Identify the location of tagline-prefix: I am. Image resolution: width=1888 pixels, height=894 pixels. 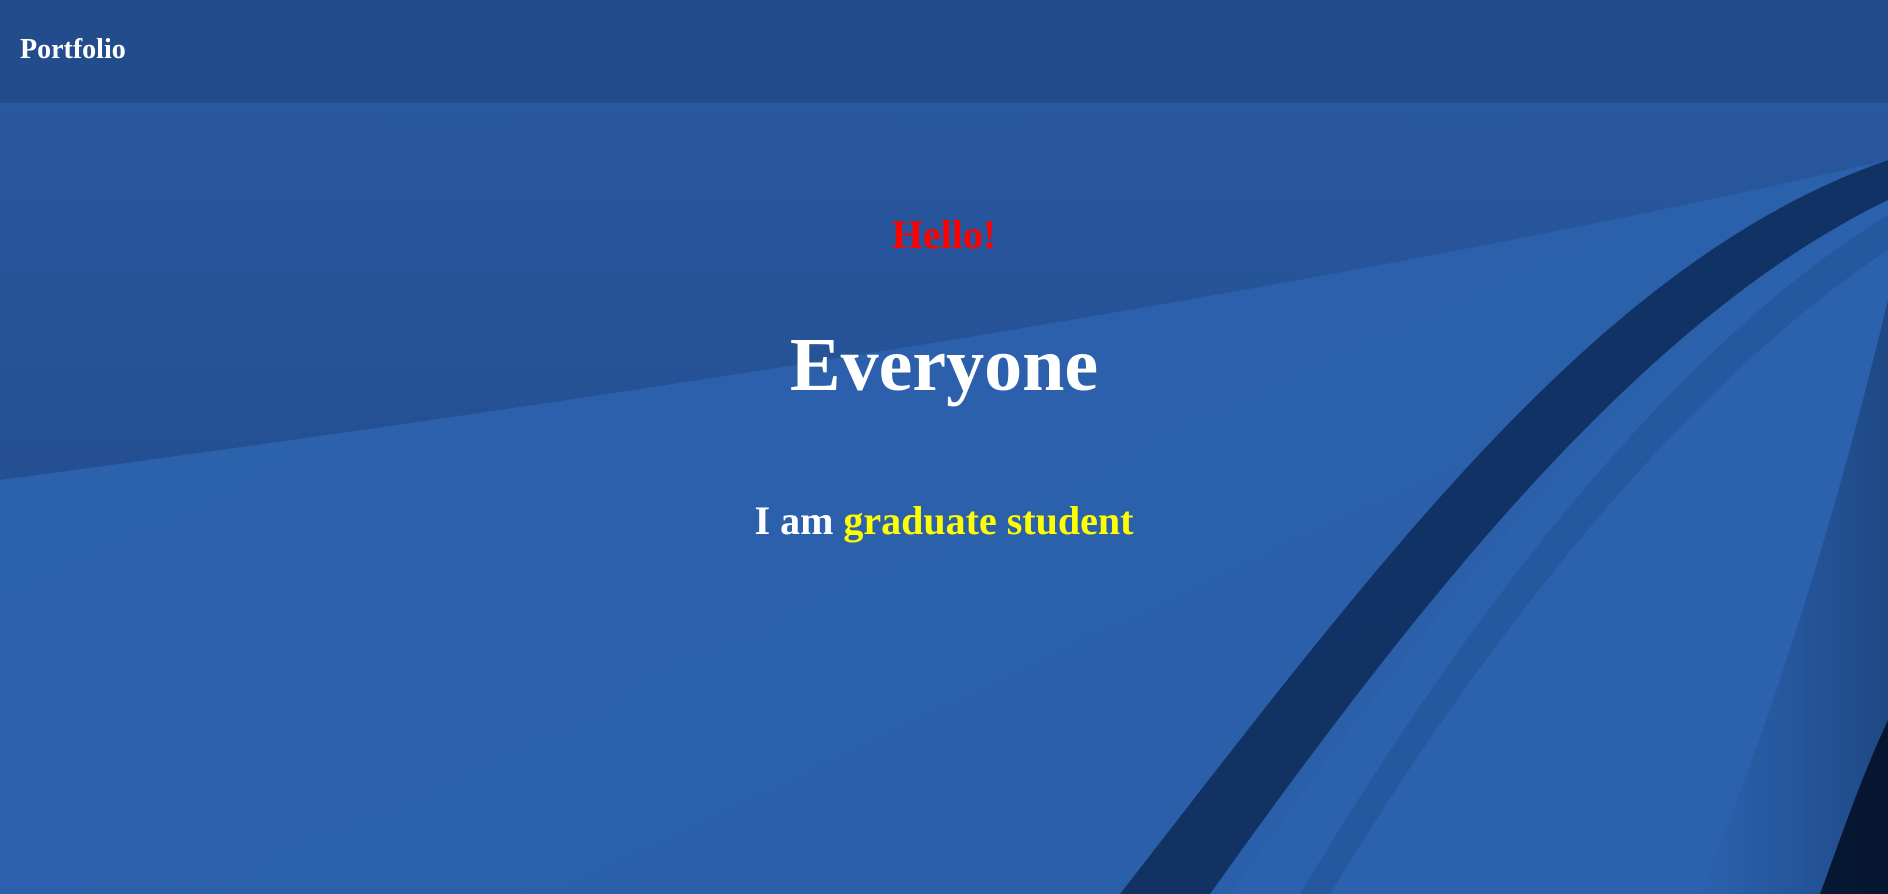
(794, 520).